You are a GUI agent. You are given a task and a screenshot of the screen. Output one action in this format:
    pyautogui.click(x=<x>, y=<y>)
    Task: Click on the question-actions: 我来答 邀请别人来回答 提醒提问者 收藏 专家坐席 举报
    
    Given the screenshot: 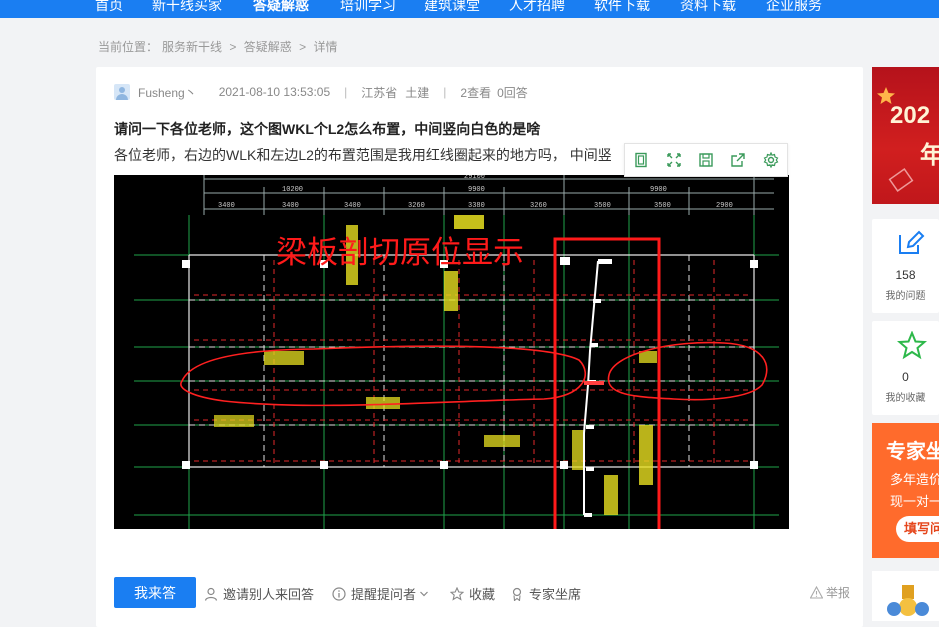 What is the action you would take?
    pyautogui.click(x=482, y=592)
    